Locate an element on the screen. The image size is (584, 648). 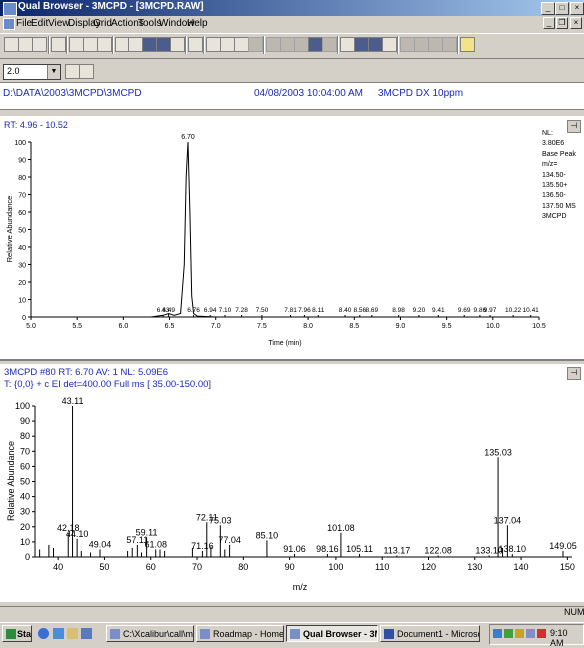
menu-help: Help is located at coordinates (197, 23).